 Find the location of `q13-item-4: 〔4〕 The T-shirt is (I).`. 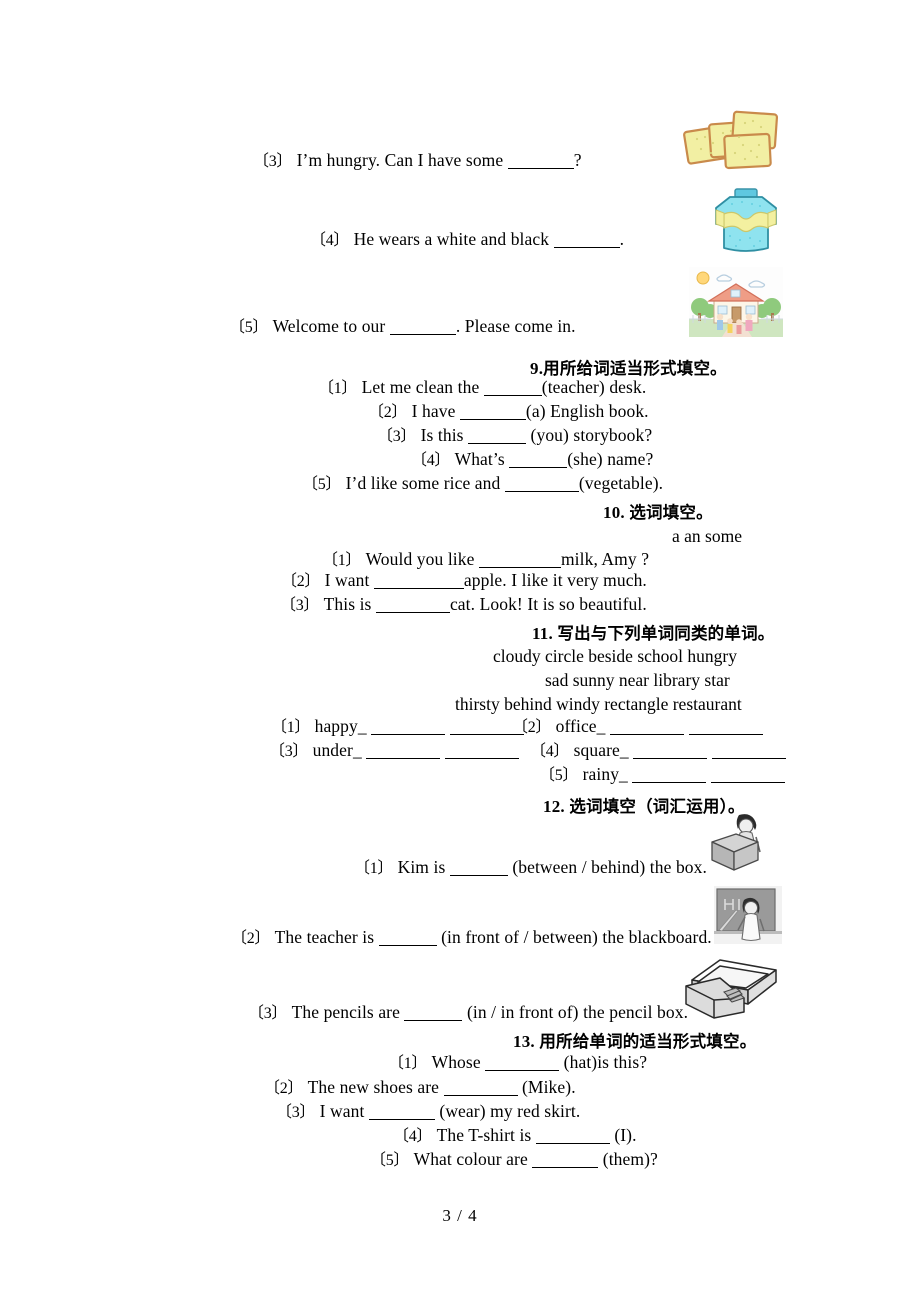

q13-item-4: 〔4〕 The T-shirt is (I). is located at coordinates (515, 1135).